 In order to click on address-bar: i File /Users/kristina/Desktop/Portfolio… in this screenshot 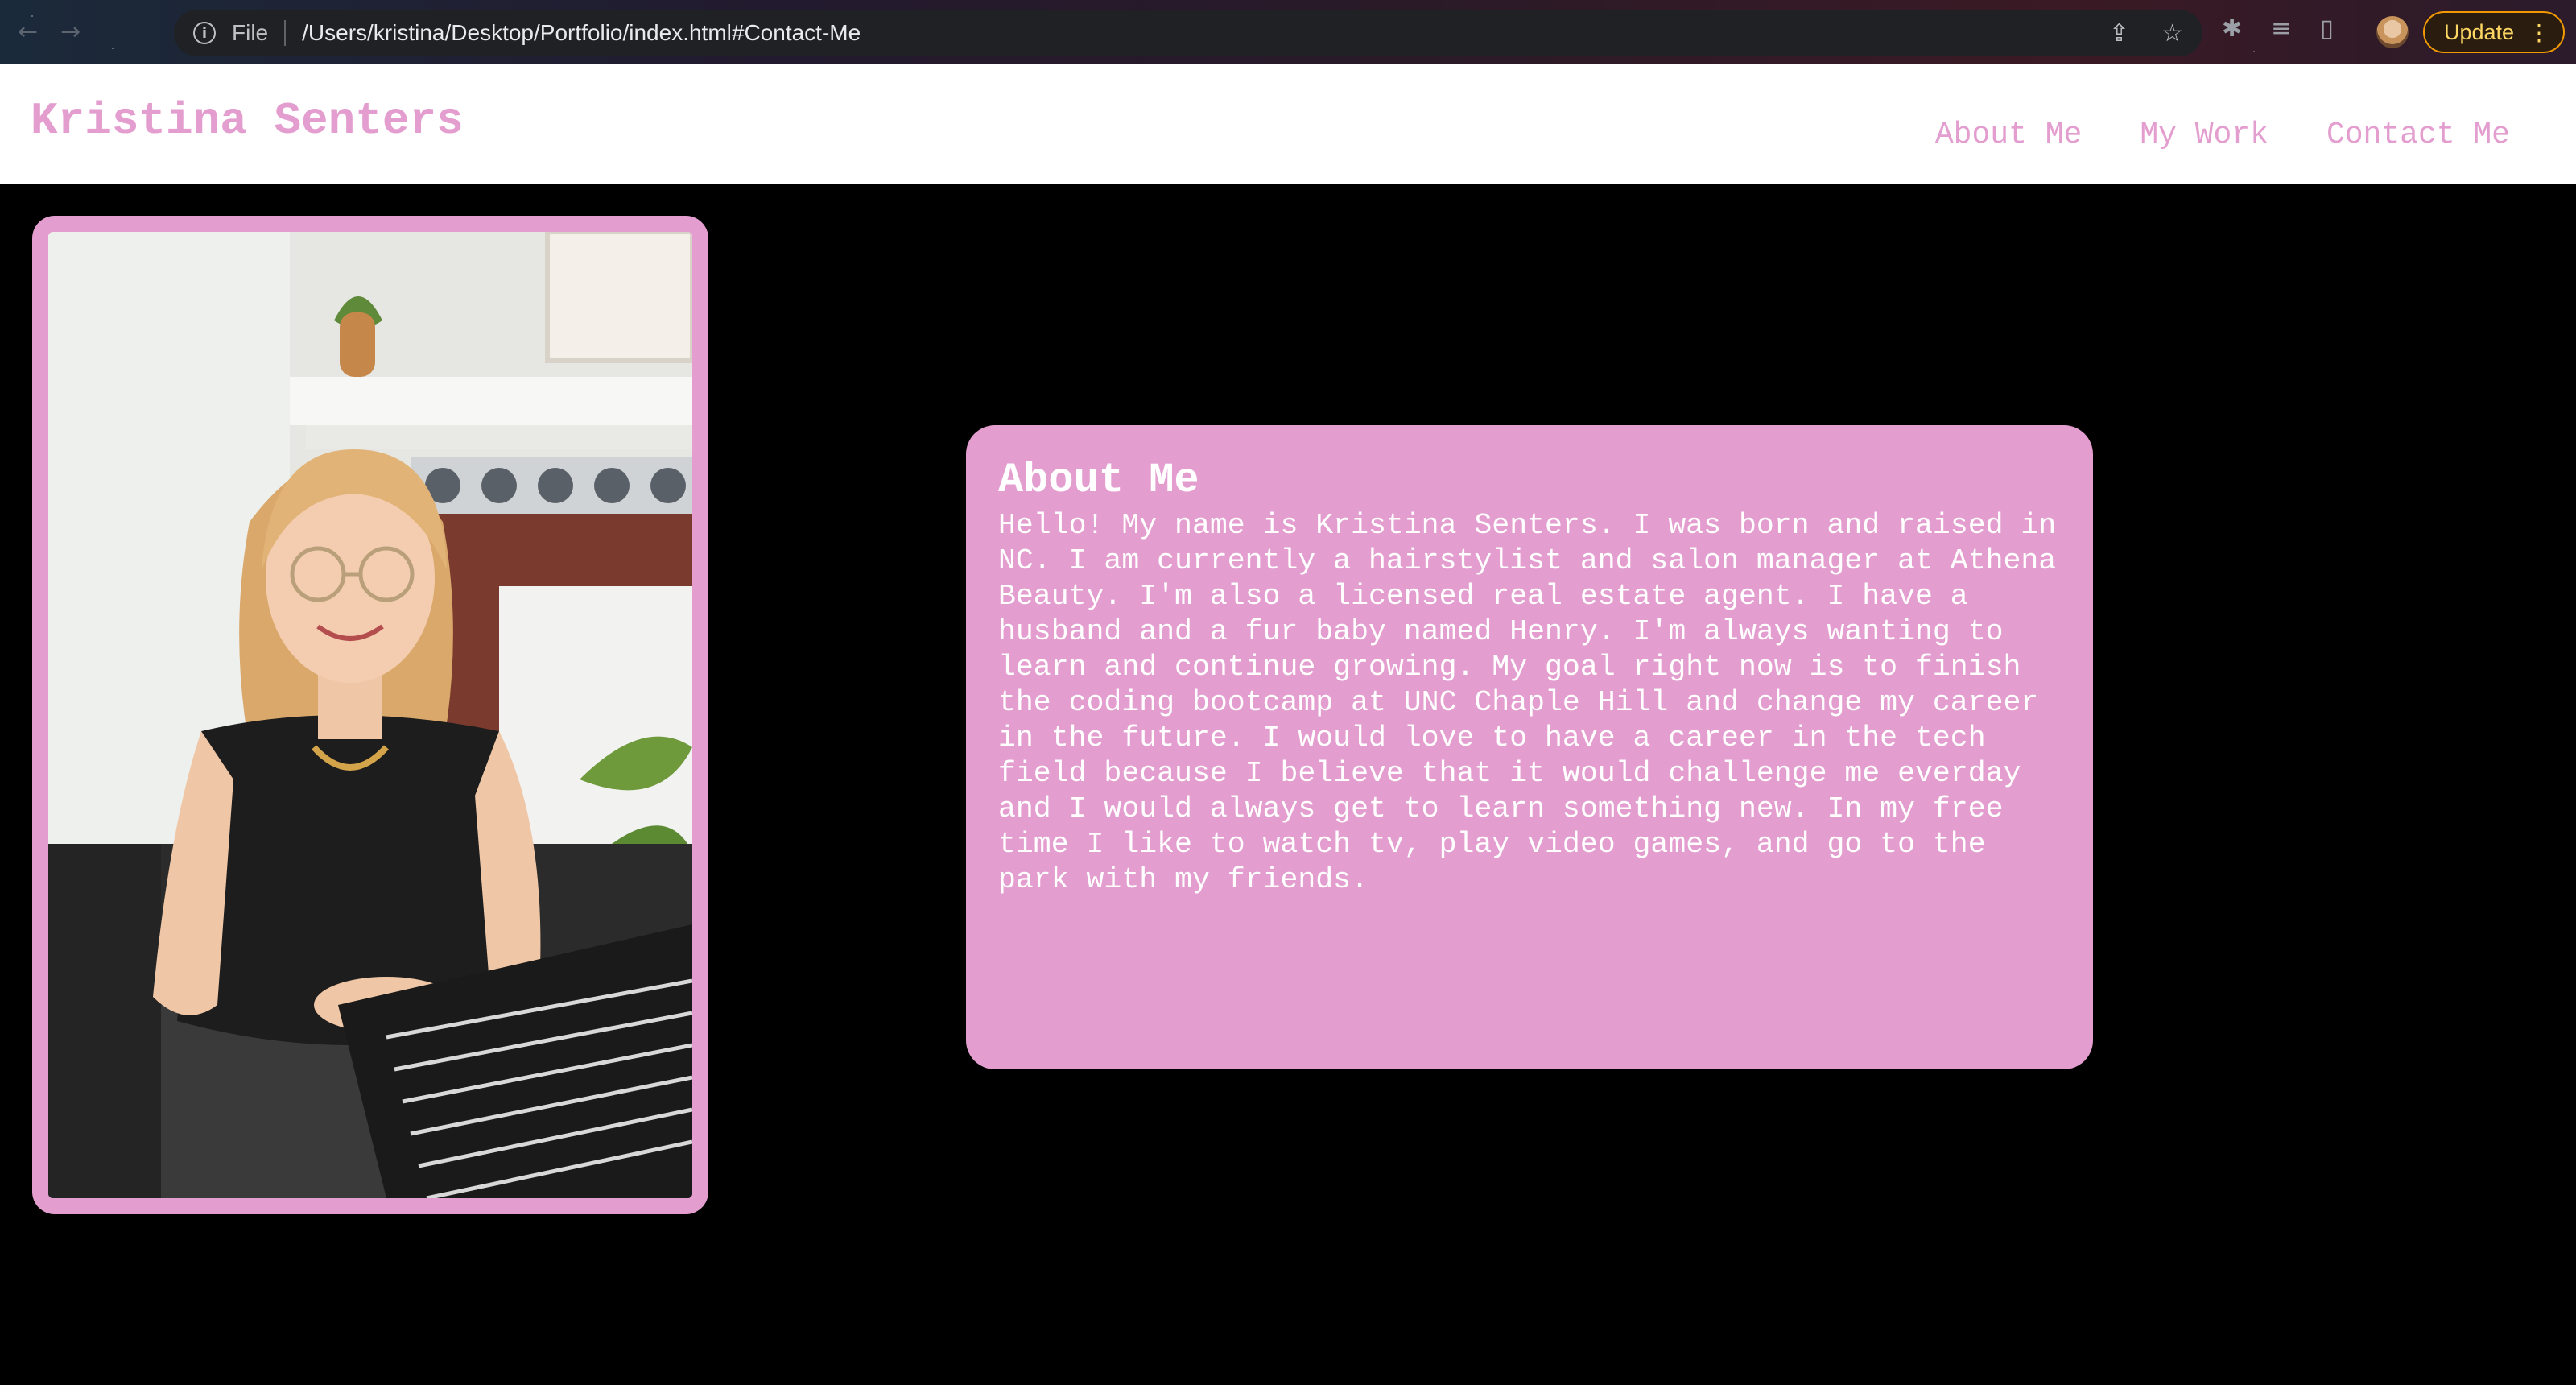, I will do `click(1188, 33)`.